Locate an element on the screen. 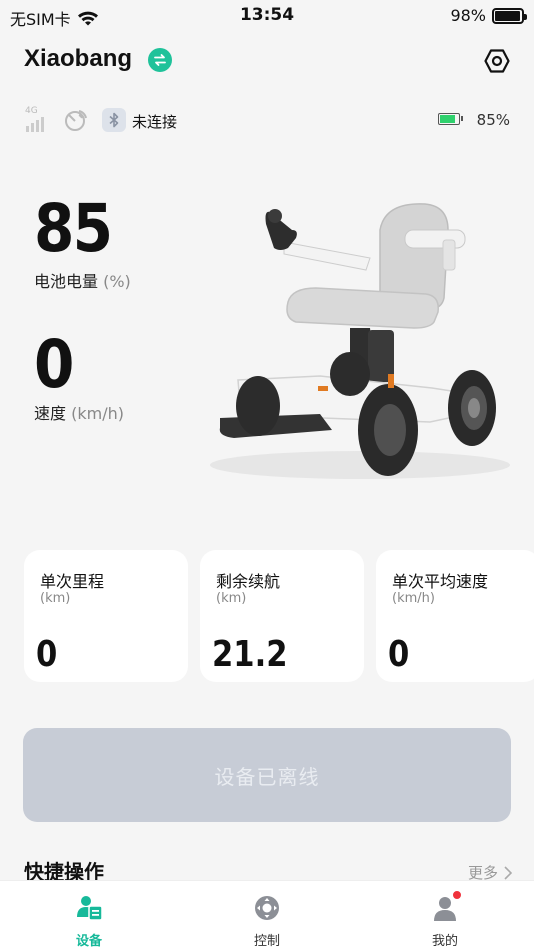  battery-label-text: 电池电量 is located at coordinates (66, 281).